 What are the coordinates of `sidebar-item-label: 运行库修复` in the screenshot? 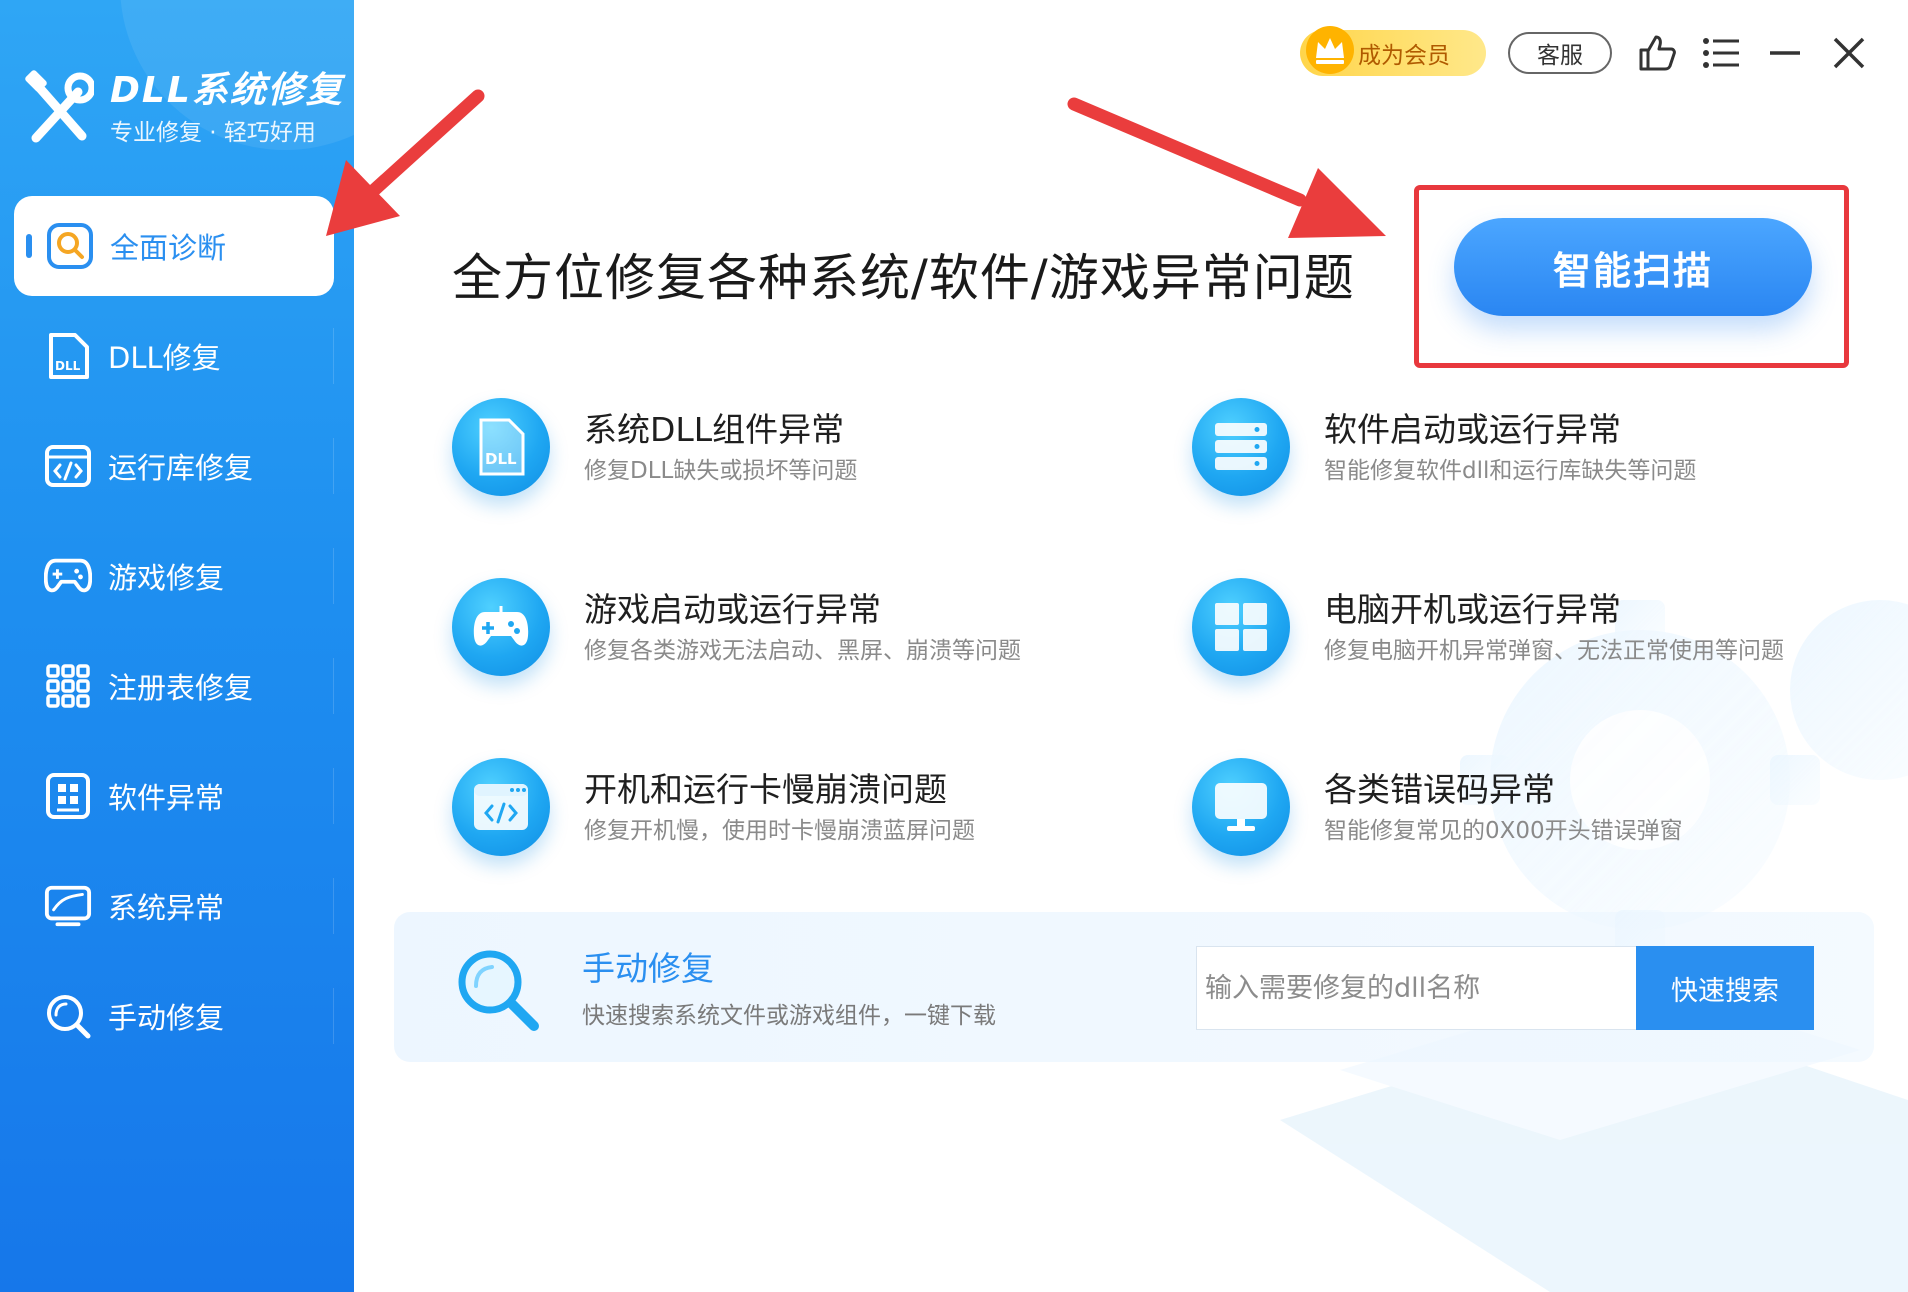 It's located at (181, 468).